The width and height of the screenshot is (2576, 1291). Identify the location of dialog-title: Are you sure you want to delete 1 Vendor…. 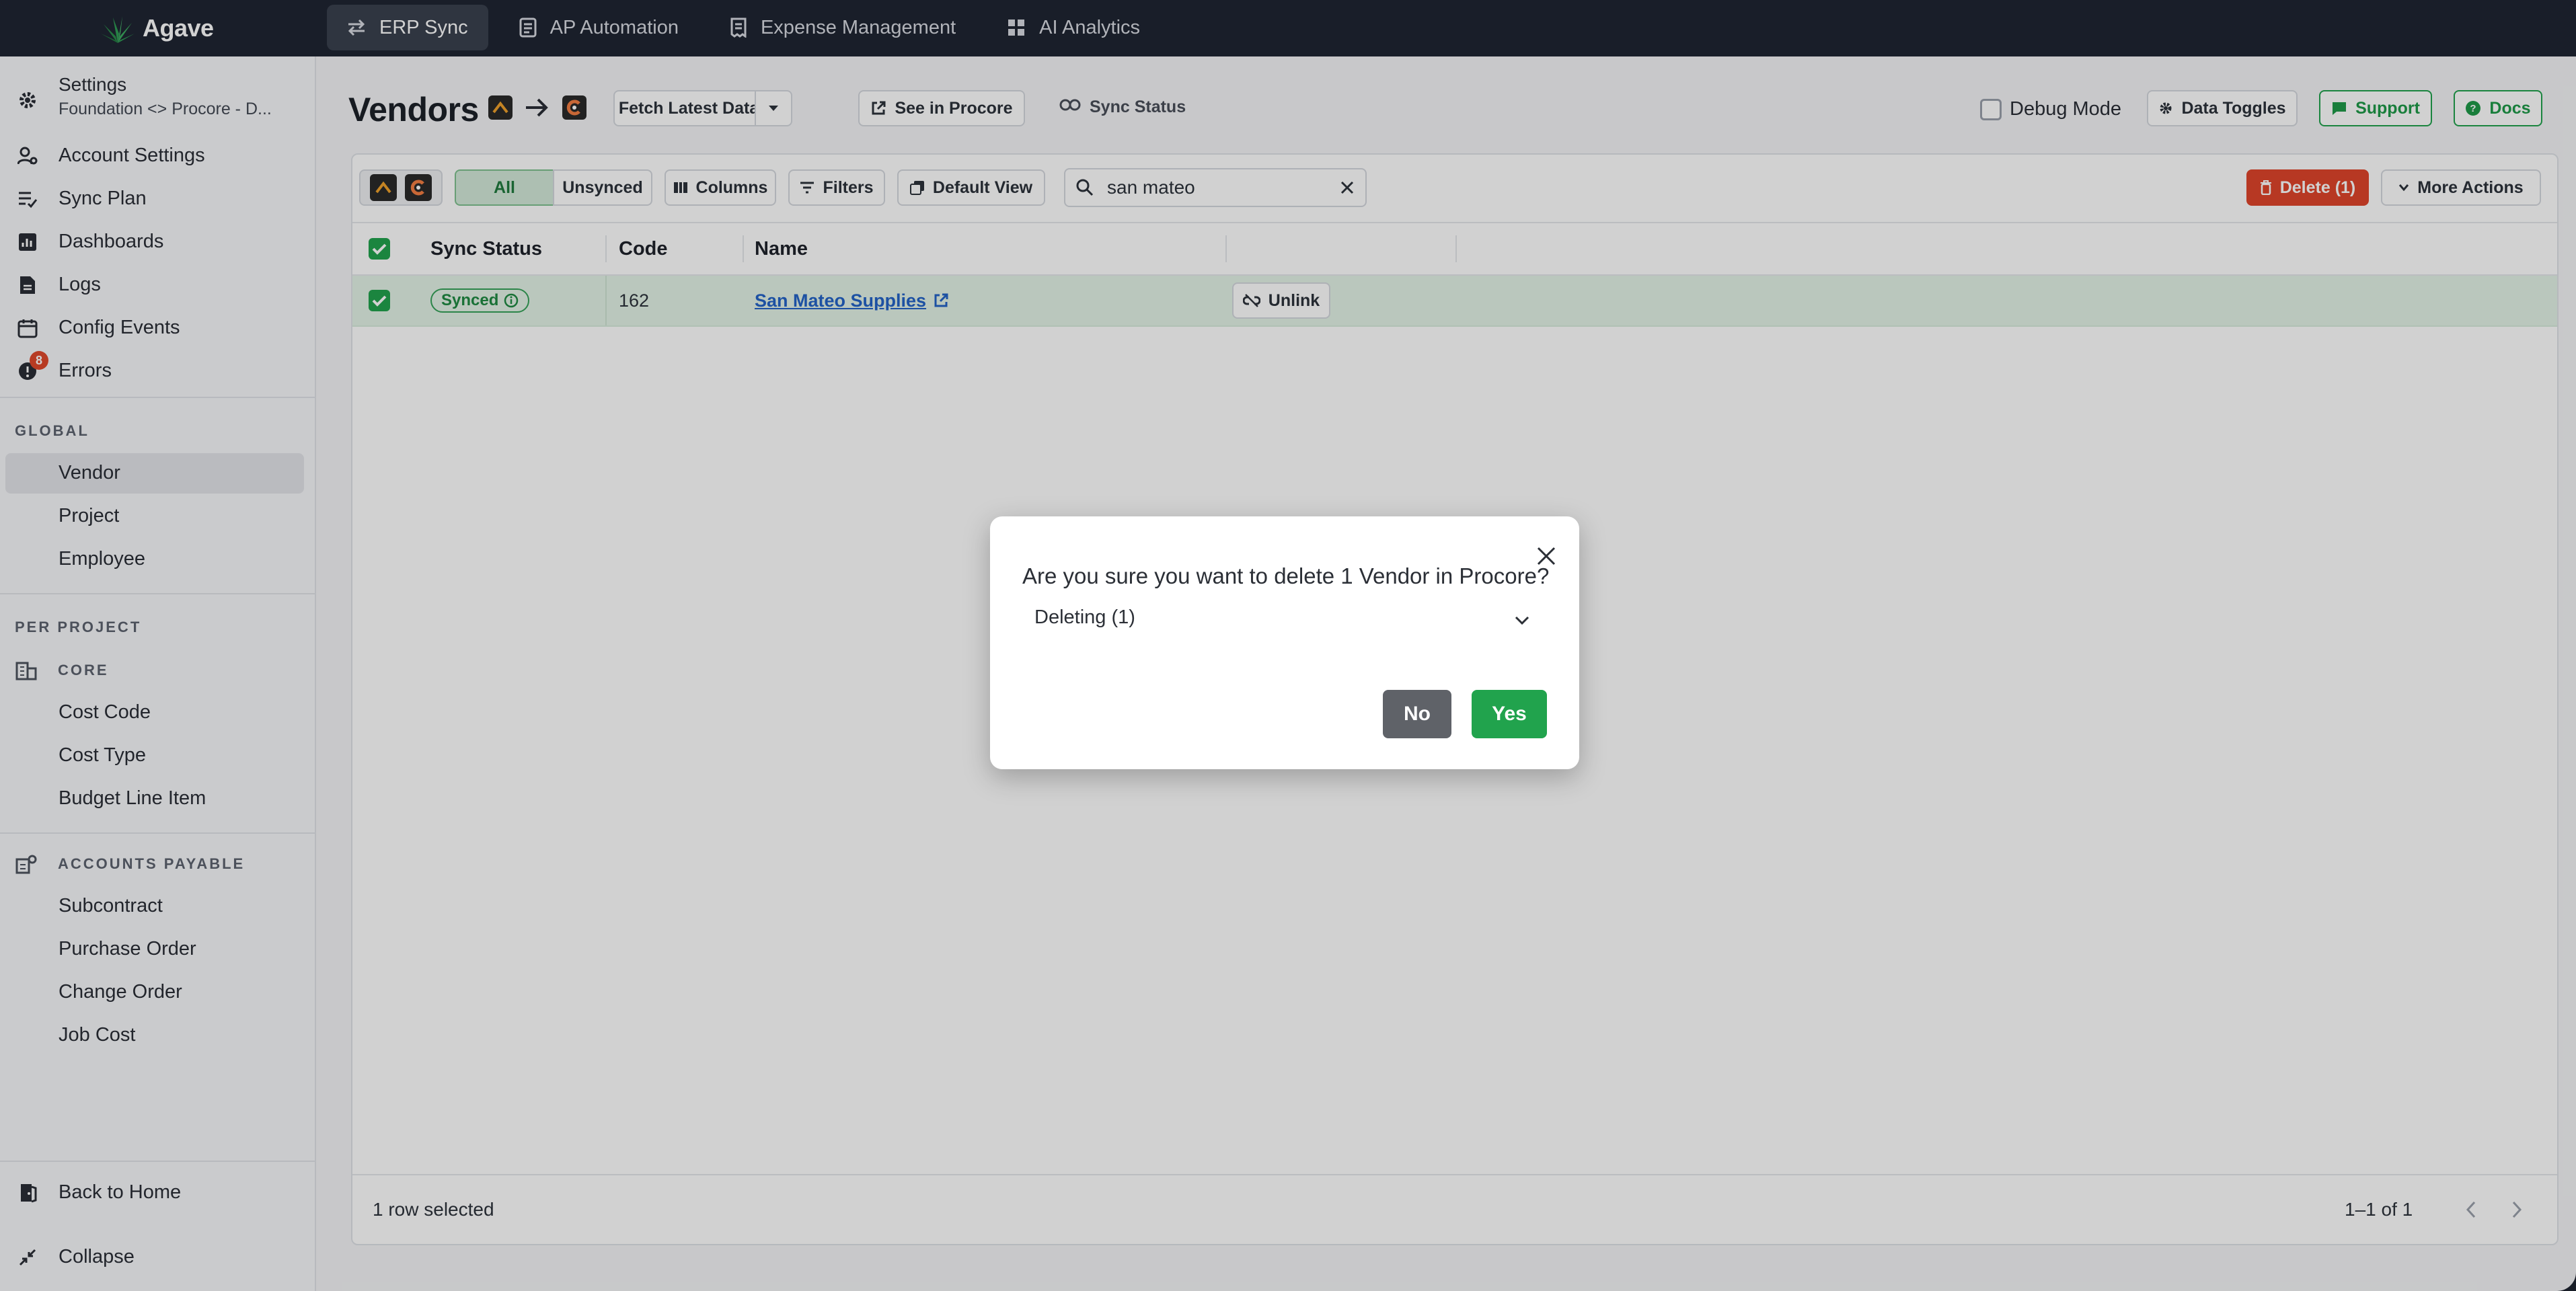
(1286, 575).